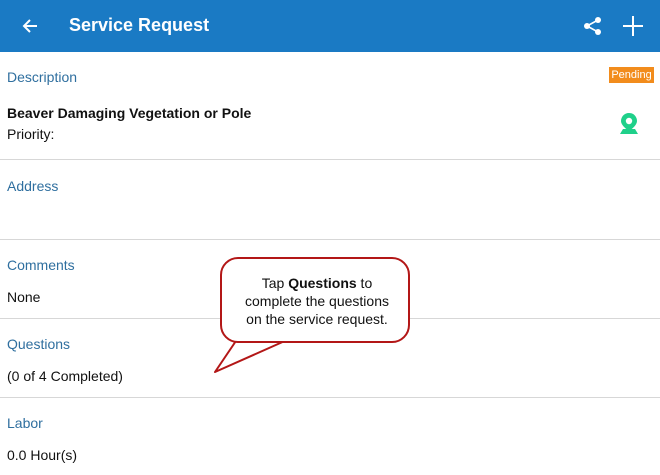 This screenshot has width=660, height=475. I want to click on map-pin-button, so click(629, 124).